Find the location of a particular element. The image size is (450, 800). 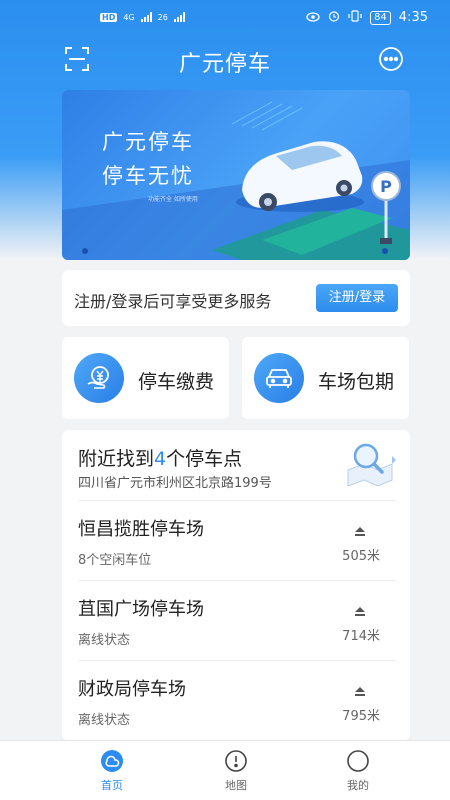

lot-name: 恒昌揽胜停车场 is located at coordinates (141, 529).